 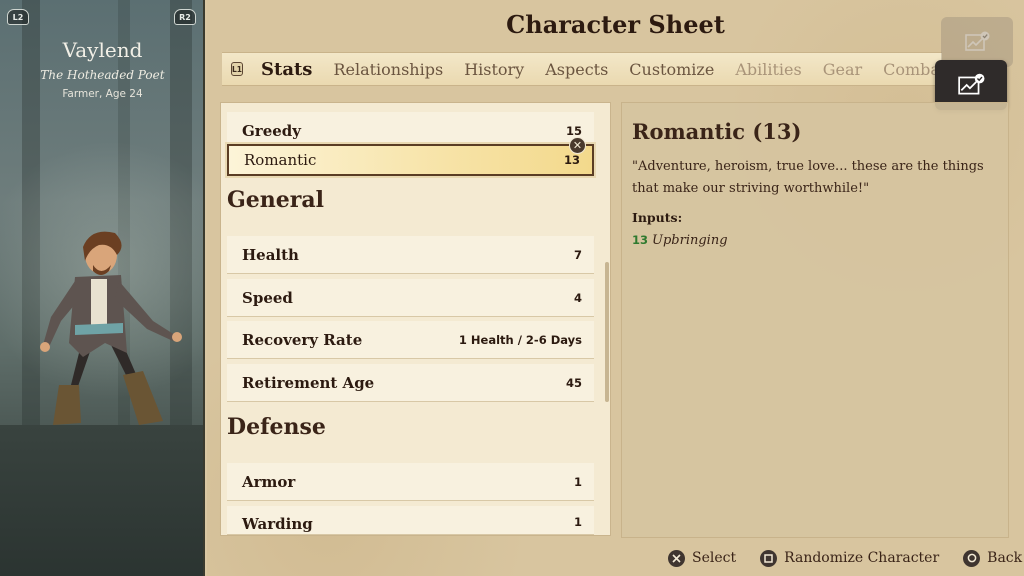 I want to click on button-prompts: Select Randomize Character Back, so click(x=845, y=558).